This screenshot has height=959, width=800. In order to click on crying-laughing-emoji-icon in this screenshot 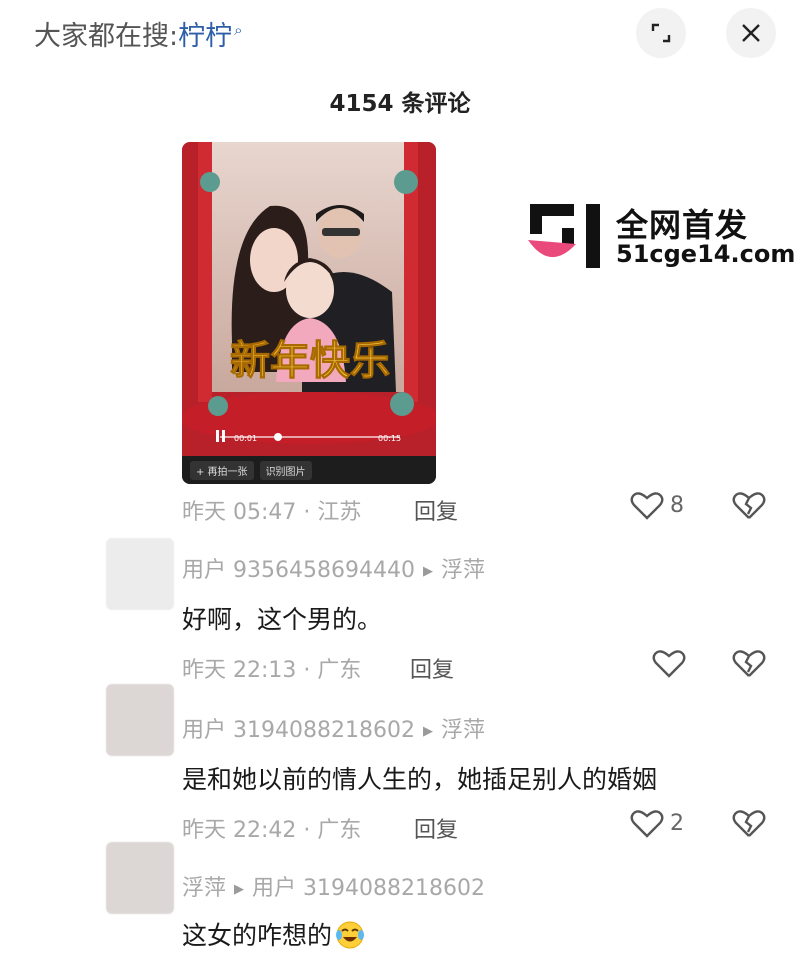, I will do `click(350, 935)`.